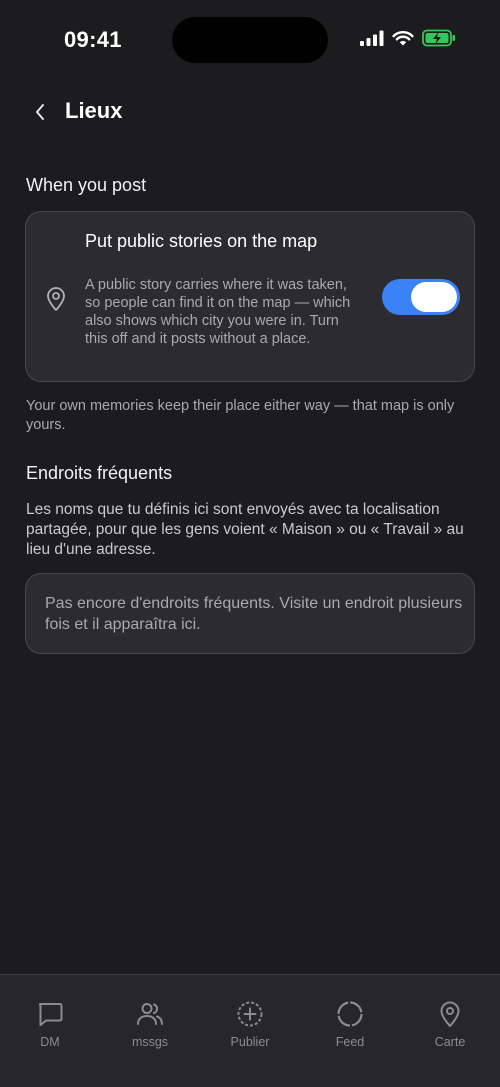 The width and height of the screenshot is (500, 1087). Describe the element at coordinates (50, 1014) in the screenshot. I see `chat-bubble-icon` at that location.